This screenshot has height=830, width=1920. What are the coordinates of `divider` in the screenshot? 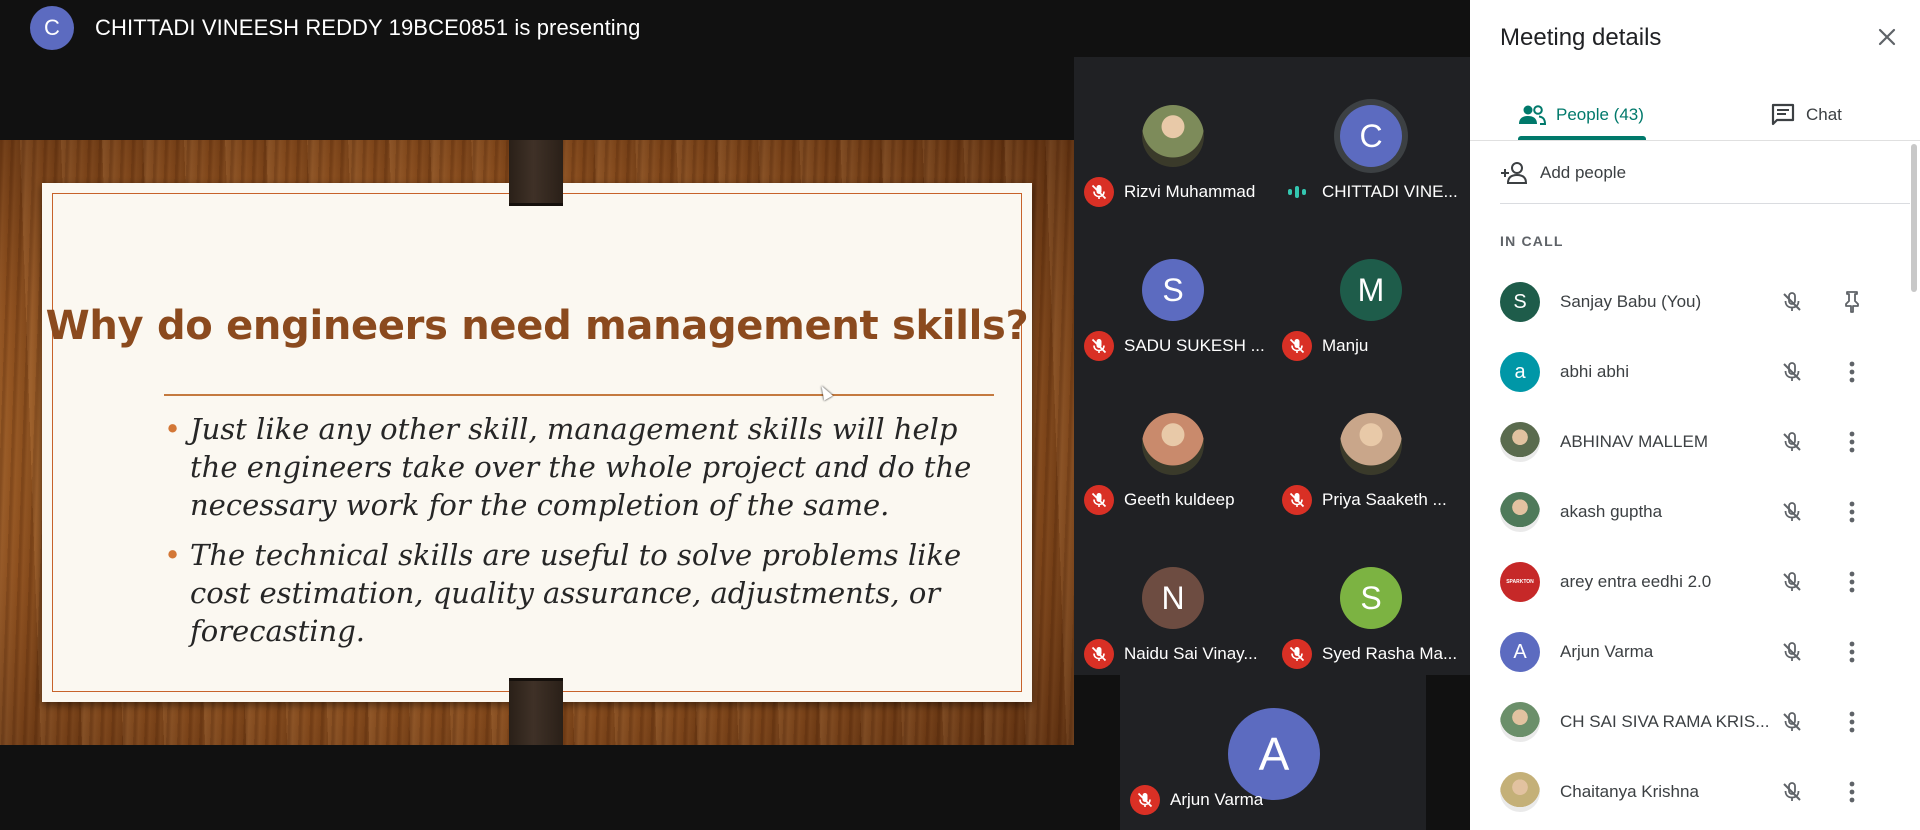 It's located at (1705, 203).